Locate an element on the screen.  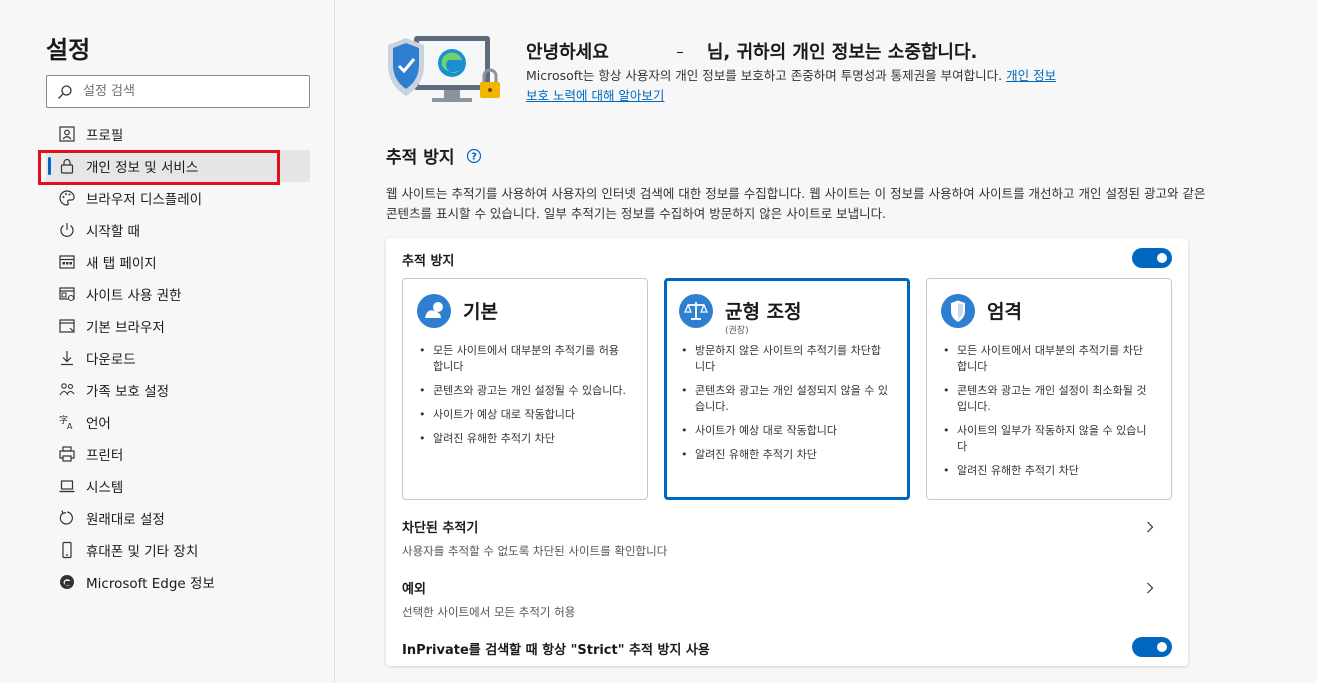
sidebar-item-family: 가족 보호 설정 is located at coordinates (178, 390).